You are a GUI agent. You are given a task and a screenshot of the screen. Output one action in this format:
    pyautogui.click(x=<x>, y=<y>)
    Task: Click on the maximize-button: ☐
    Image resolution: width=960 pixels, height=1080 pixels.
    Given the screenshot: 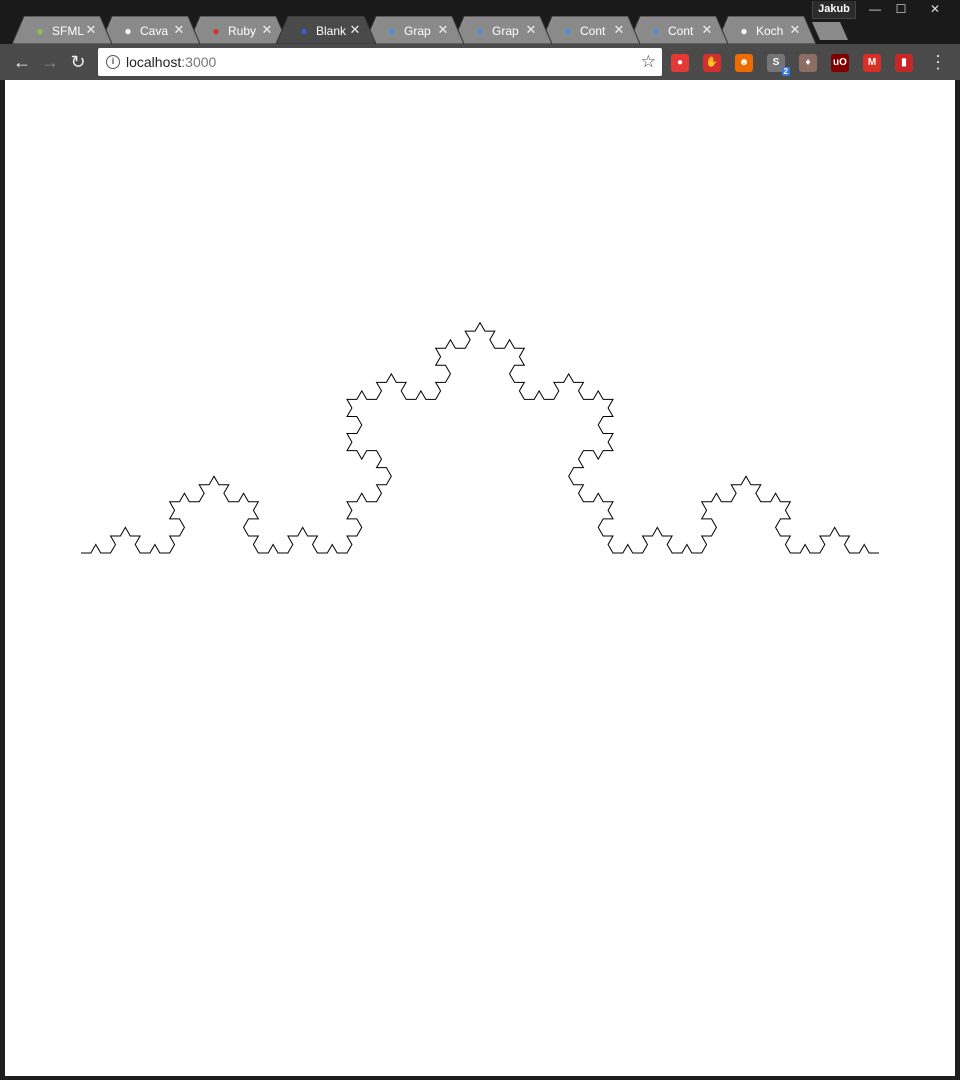 What is the action you would take?
    pyautogui.click(x=901, y=9)
    